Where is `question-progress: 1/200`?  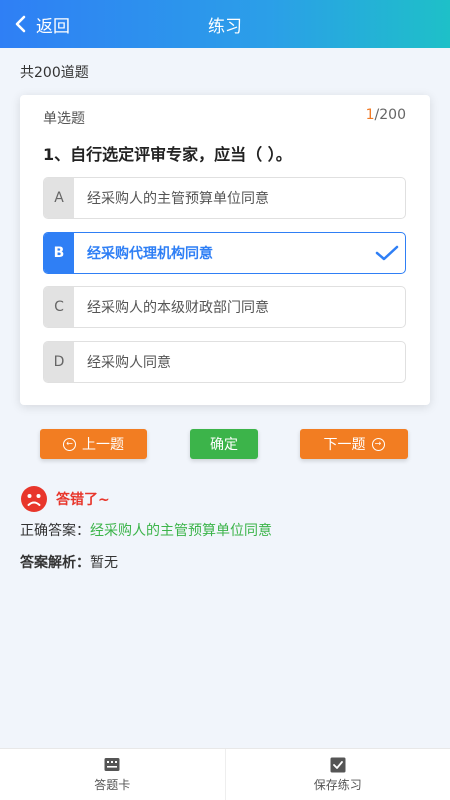 question-progress: 1/200 is located at coordinates (386, 115).